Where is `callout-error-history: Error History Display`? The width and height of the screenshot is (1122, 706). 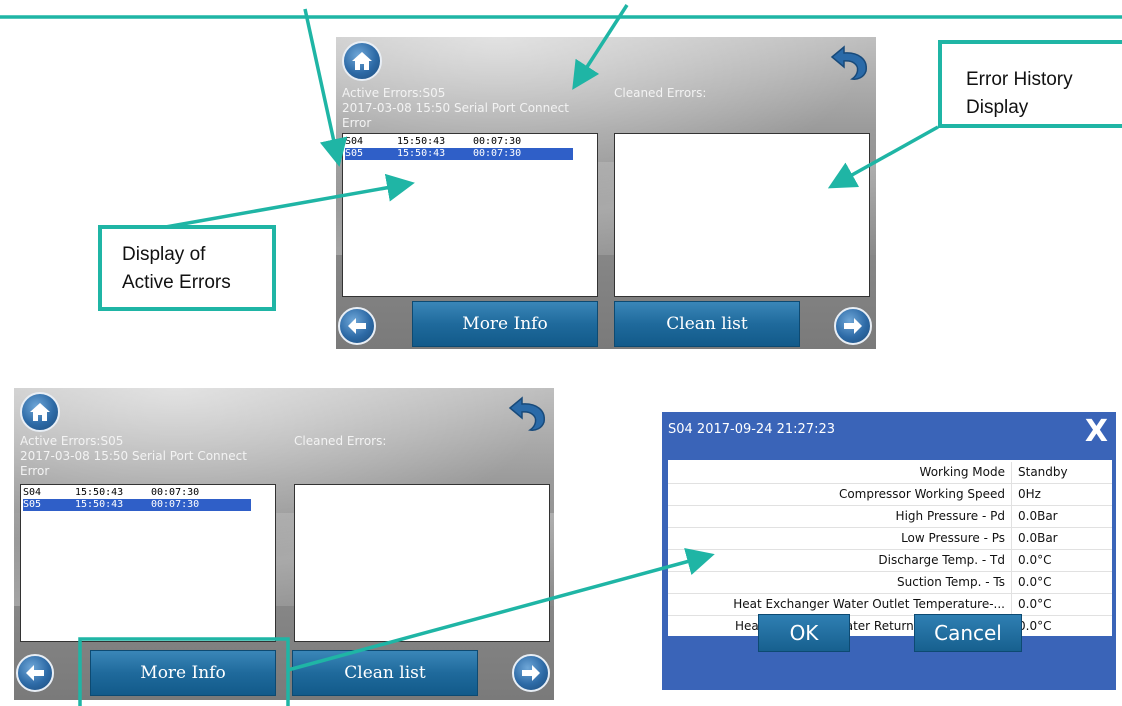 callout-error-history: Error History Display is located at coordinates (1030, 84).